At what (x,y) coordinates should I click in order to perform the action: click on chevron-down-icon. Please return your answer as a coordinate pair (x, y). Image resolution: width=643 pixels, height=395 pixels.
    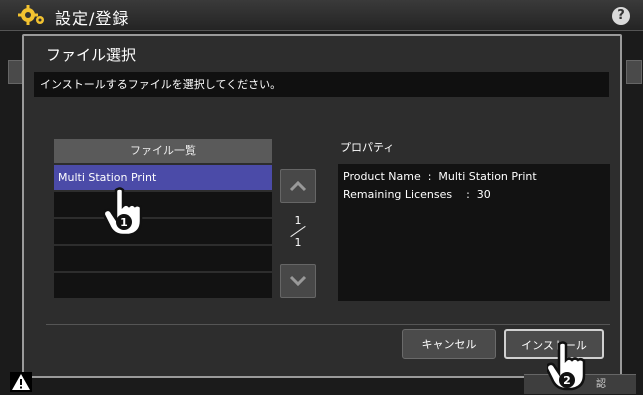
    Looking at the image, I should click on (298, 281).